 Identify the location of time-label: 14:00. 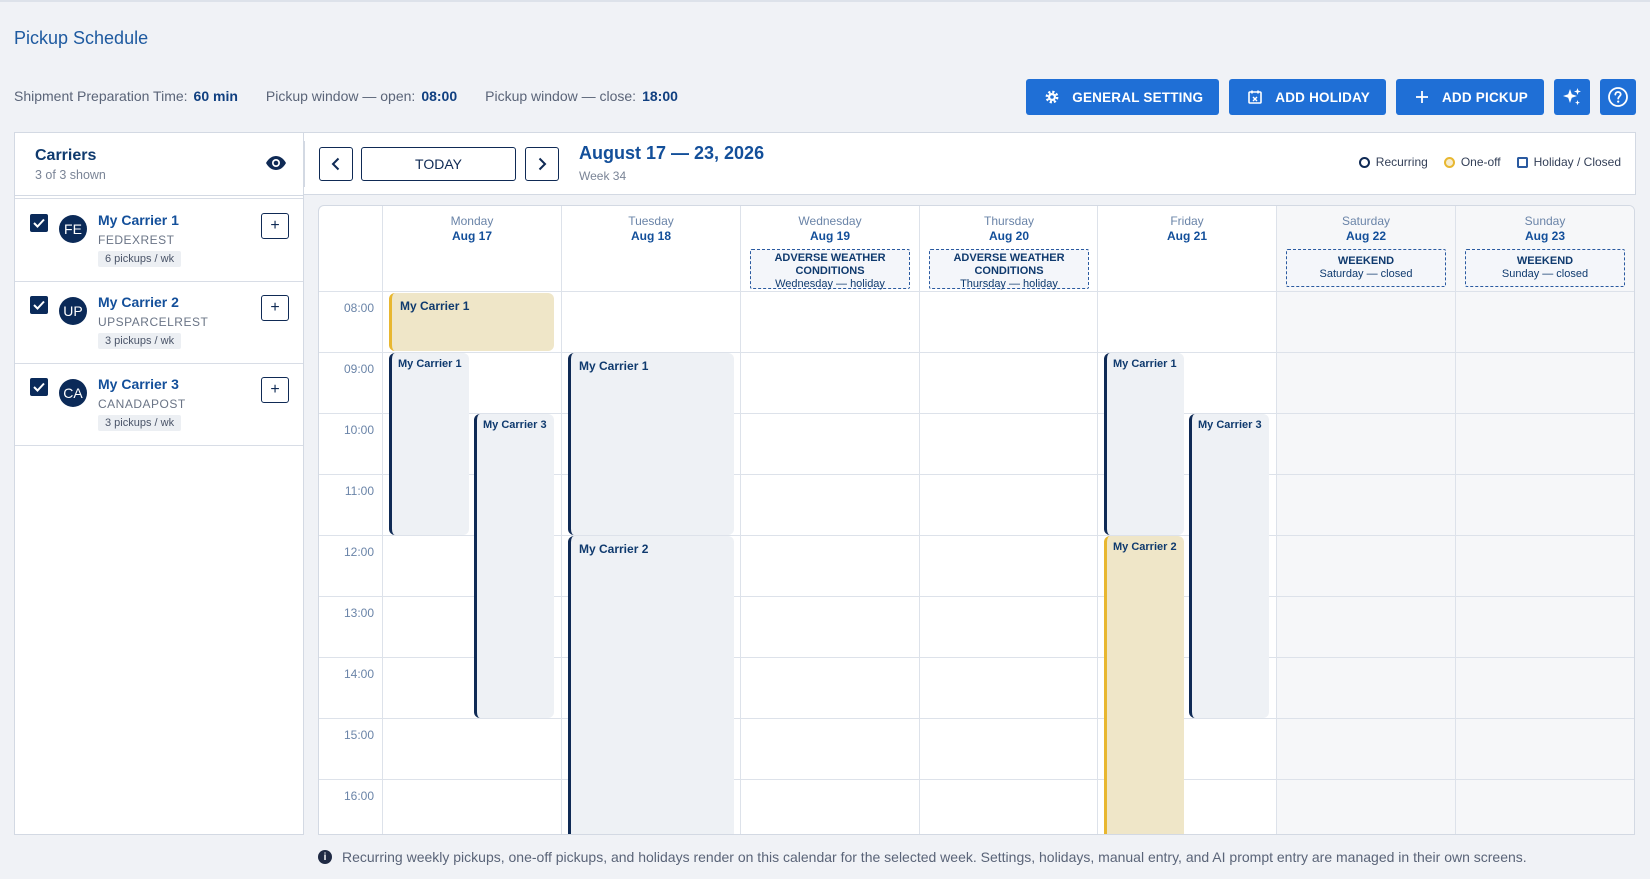
(358, 674).